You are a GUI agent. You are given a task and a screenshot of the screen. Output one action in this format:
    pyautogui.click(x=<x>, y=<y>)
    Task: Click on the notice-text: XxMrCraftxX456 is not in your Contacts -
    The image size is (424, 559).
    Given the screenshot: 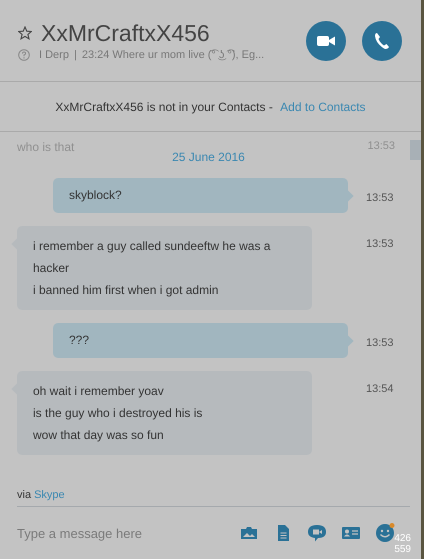 What is the action you would take?
    pyautogui.click(x=164, y=107)
    